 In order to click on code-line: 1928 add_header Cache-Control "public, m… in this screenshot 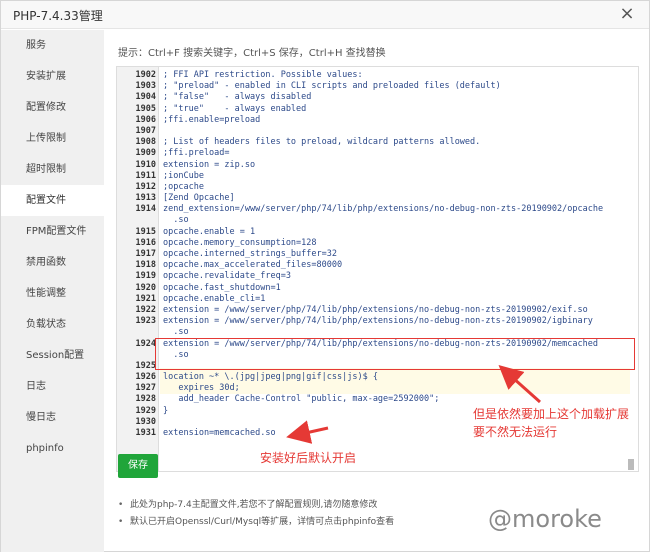, I will do `click(377, 399)`.